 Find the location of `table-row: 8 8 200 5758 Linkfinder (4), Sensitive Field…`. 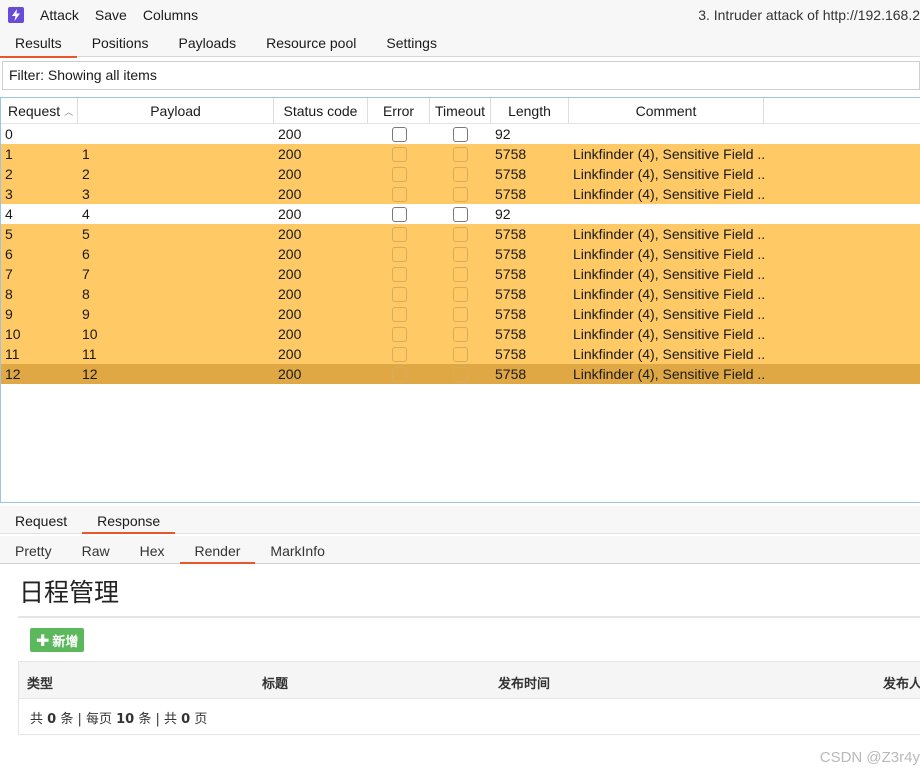

table-row: 8 8 200 5758 Linkfinder (4), Sensitive Field… is located at coordinates (460, 294).